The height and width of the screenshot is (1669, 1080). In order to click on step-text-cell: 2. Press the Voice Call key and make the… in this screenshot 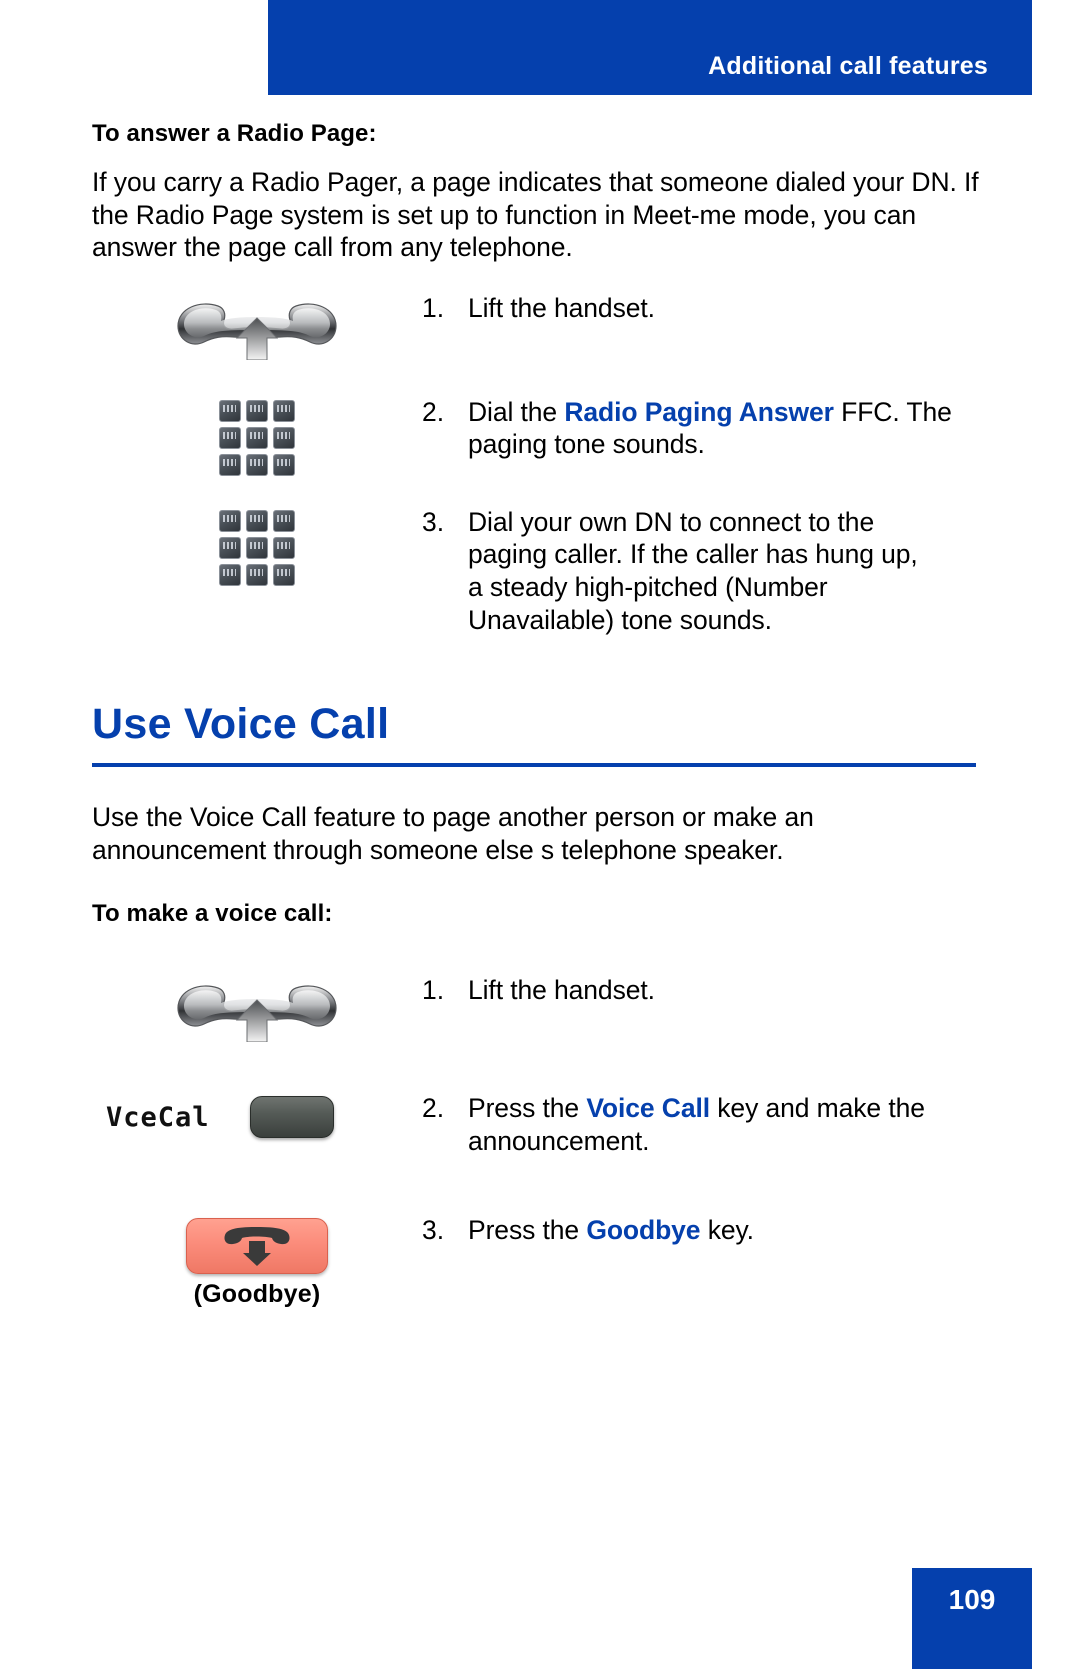, I will do `click(677, 1124)`.